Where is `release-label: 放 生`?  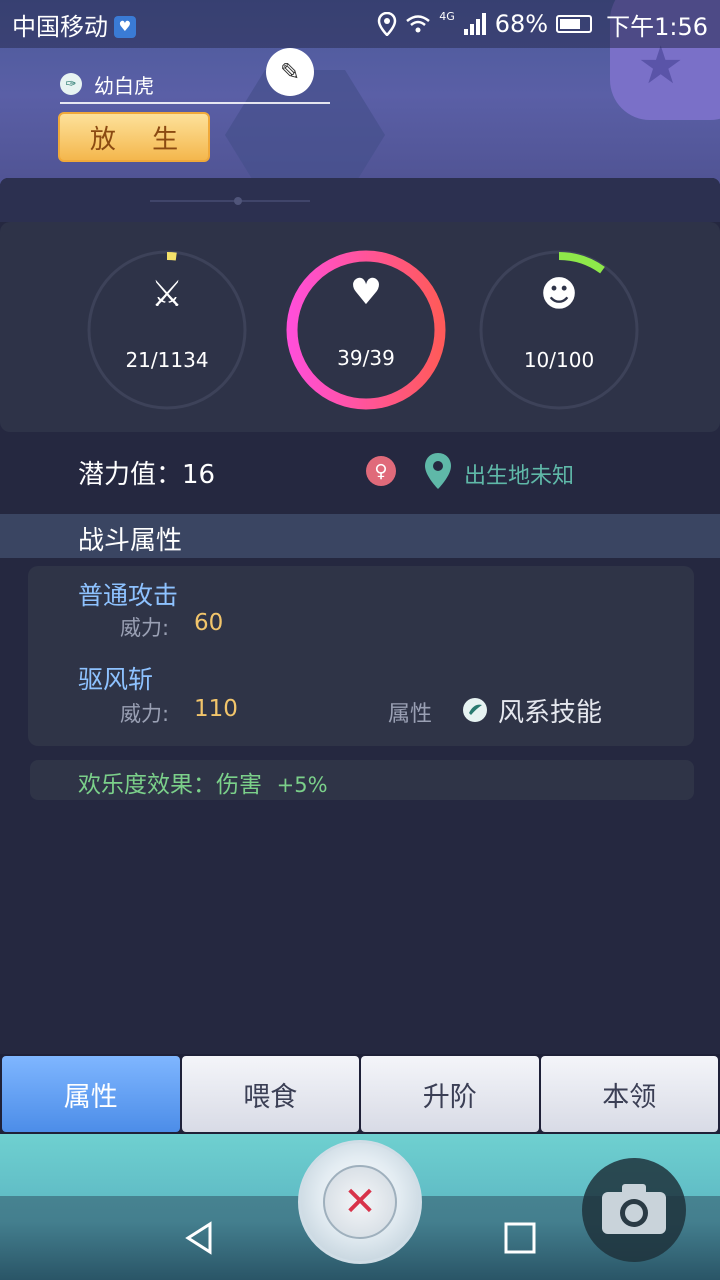
release-label: 放 生 is located at coordinates (141, 139).